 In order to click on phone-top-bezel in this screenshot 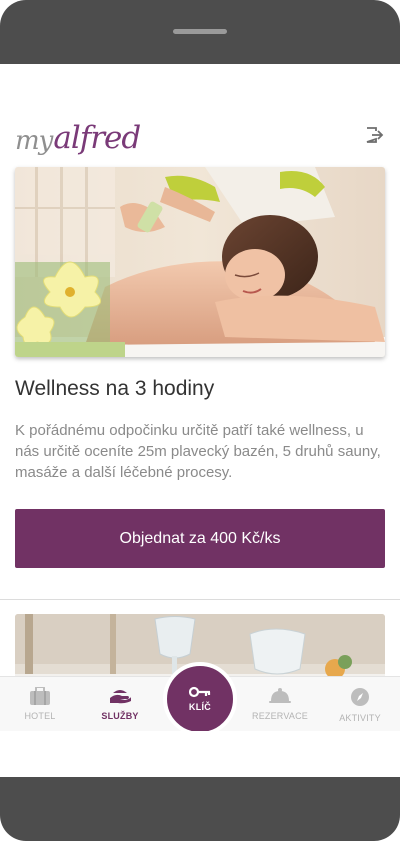, I will do `click(200, 32)`.